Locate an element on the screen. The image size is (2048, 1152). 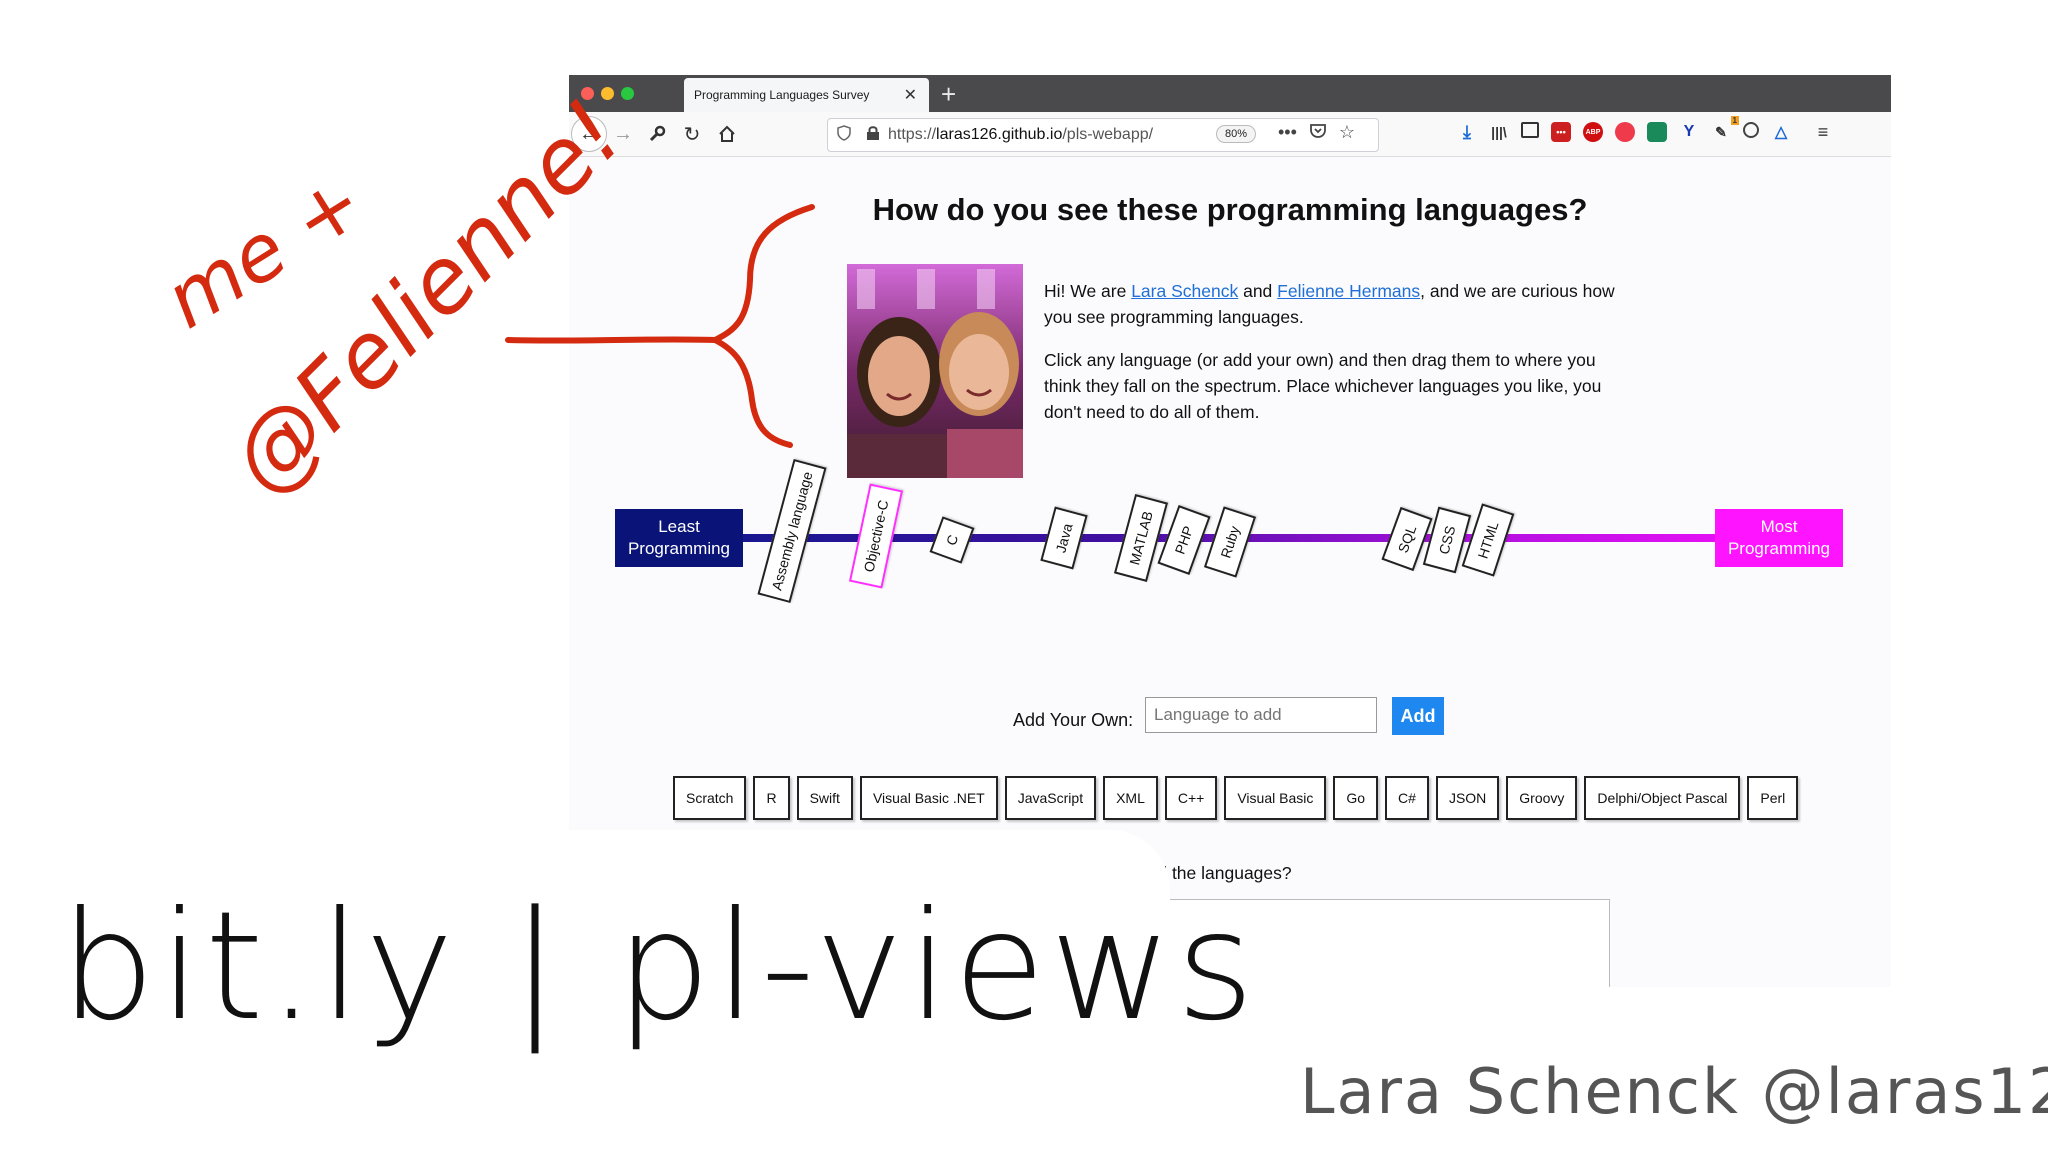
brace-arrow-line is located at coordinates (611, 340).